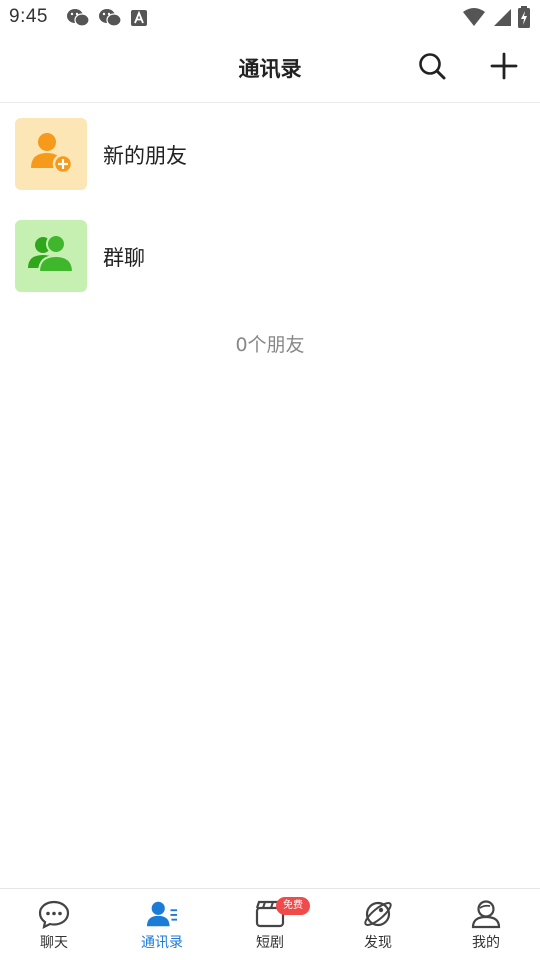 This screenshot has width=540, height=960. What do you see at coordinates (145, 156) in the screenshot?
I see `list-item-label: 新的朋友` at bounding box center [145, 156].